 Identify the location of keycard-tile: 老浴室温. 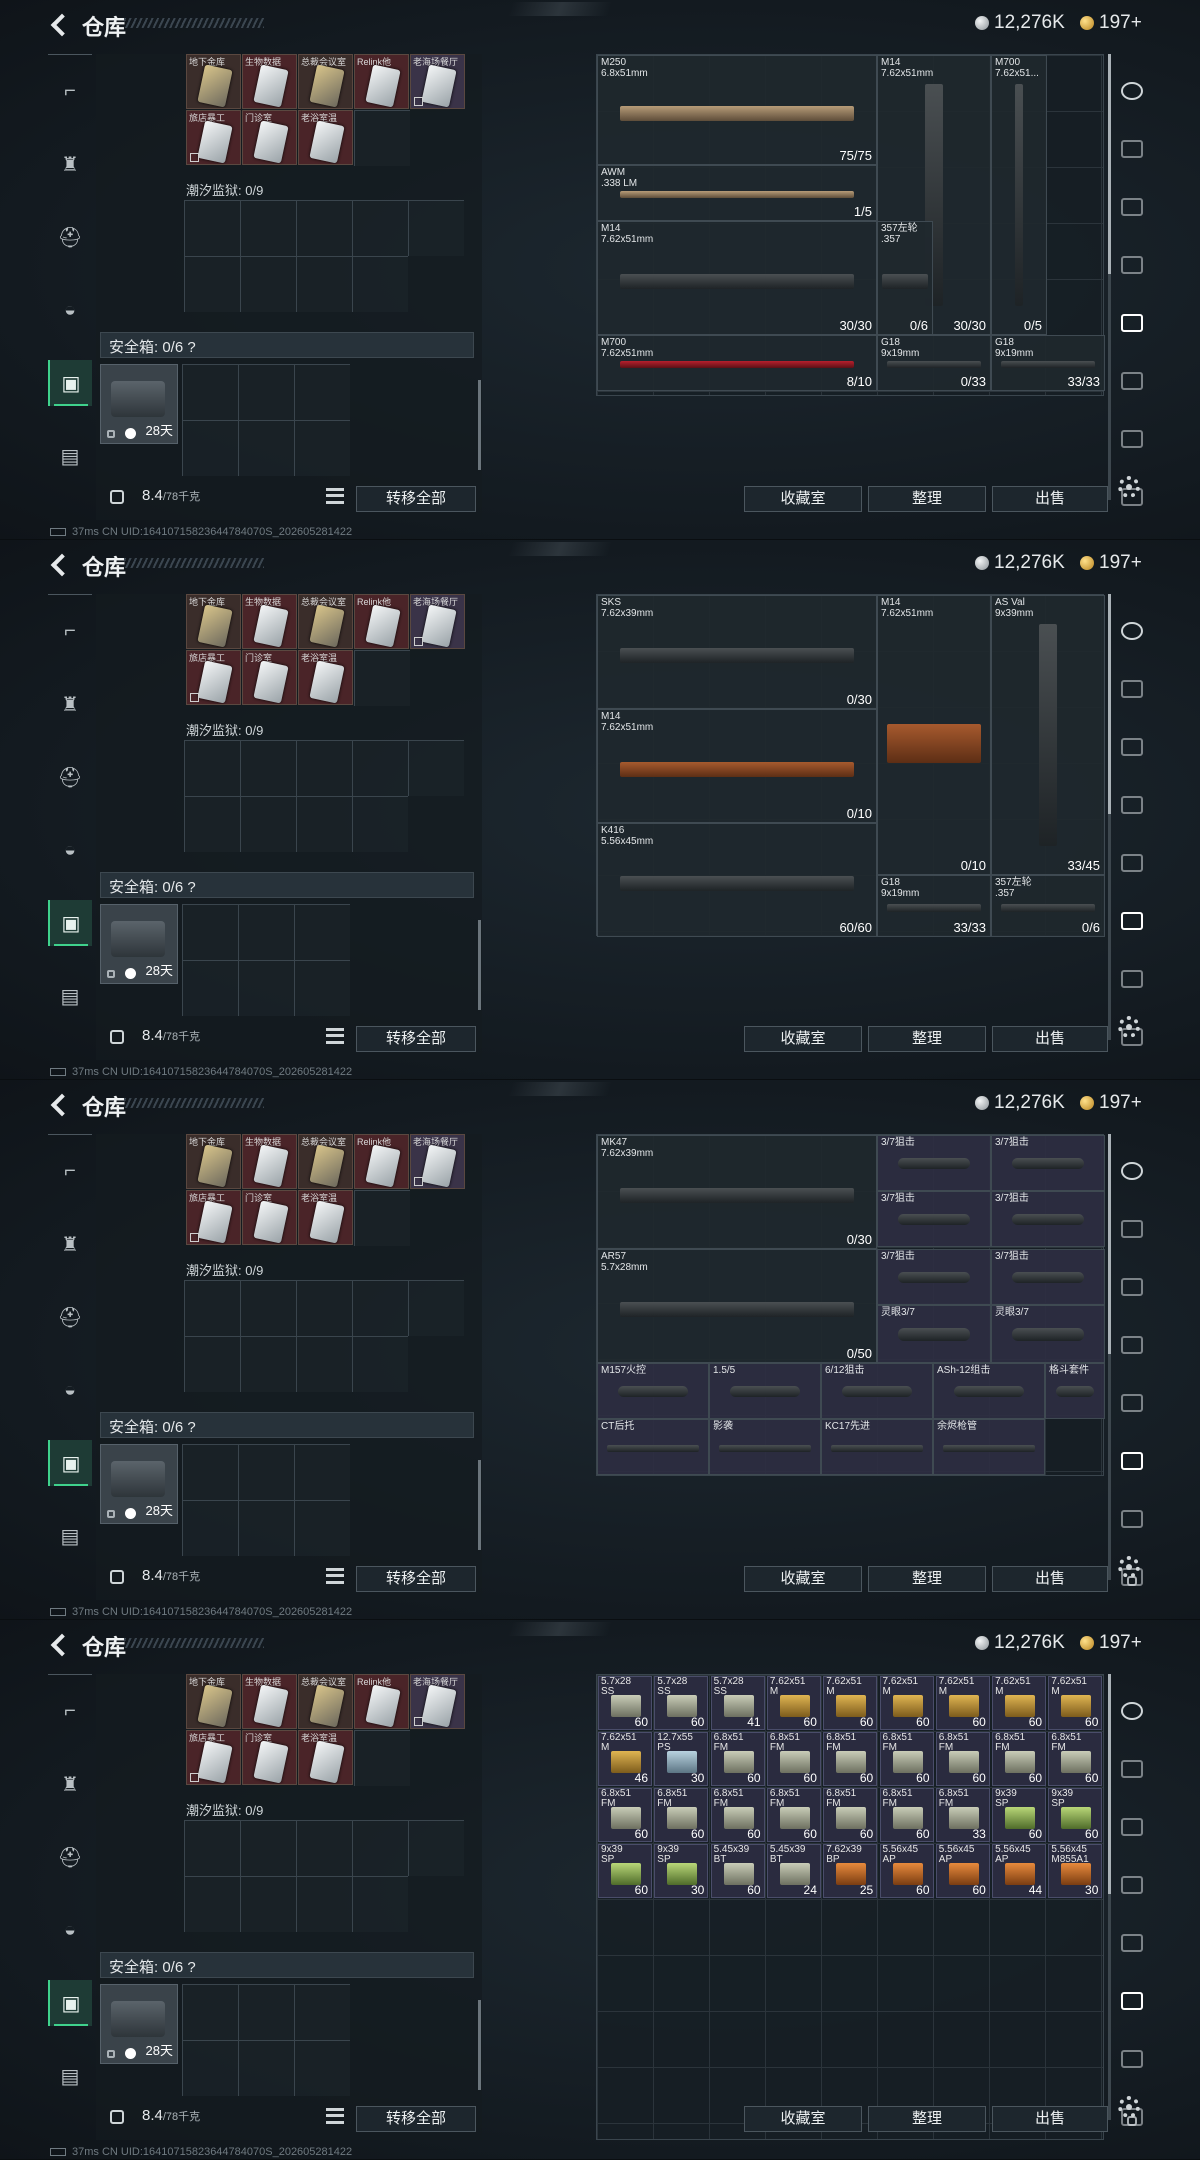
(325, 1217).